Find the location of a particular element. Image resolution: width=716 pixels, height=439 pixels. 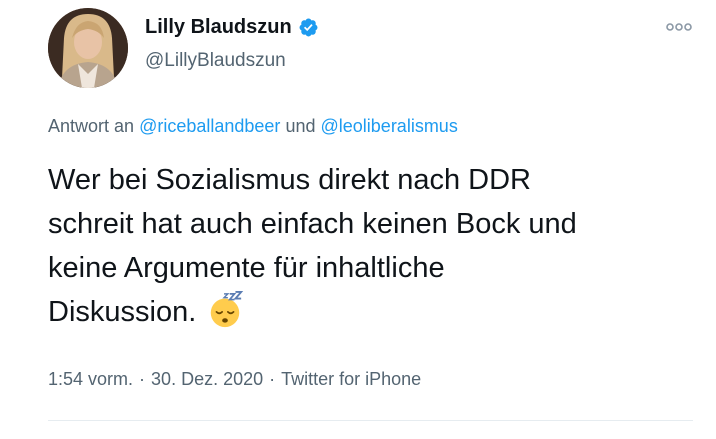

sleeping-face-icon is located at coordinates (227, 309).